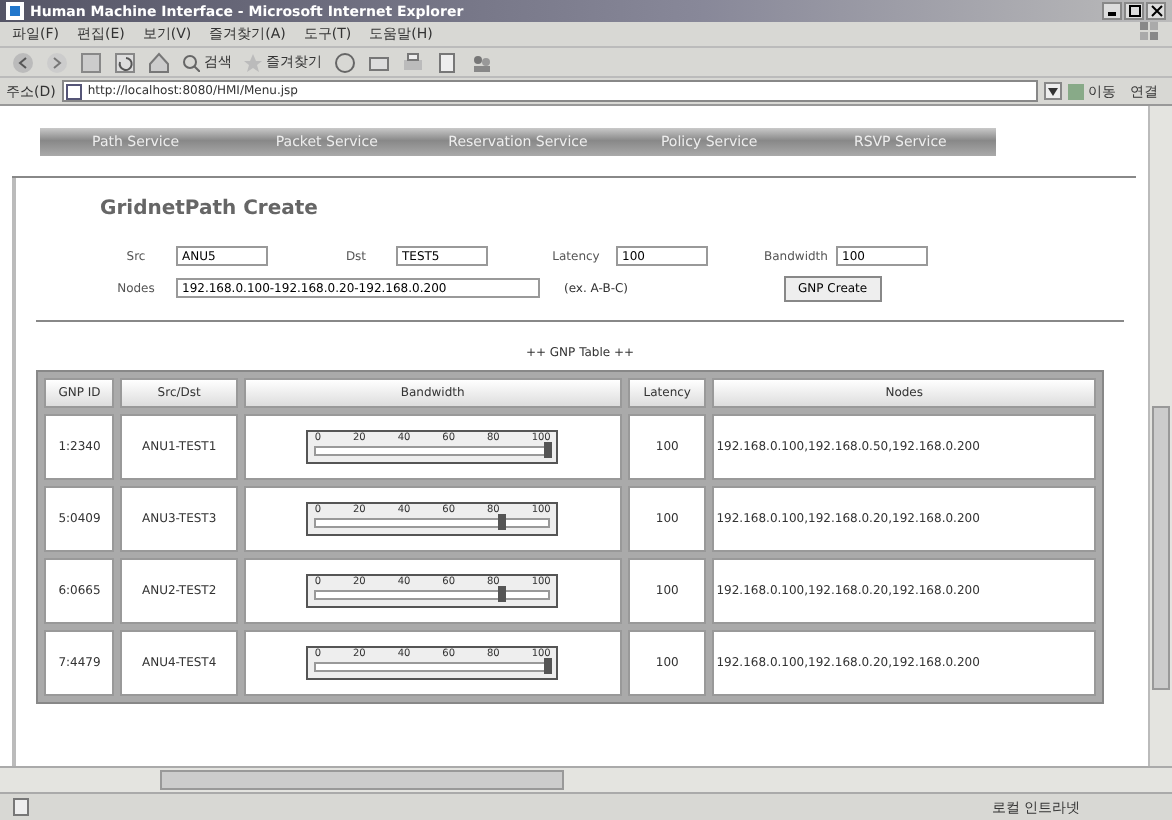  I want to click on vertical-scrollbar, so click(1160, 436).